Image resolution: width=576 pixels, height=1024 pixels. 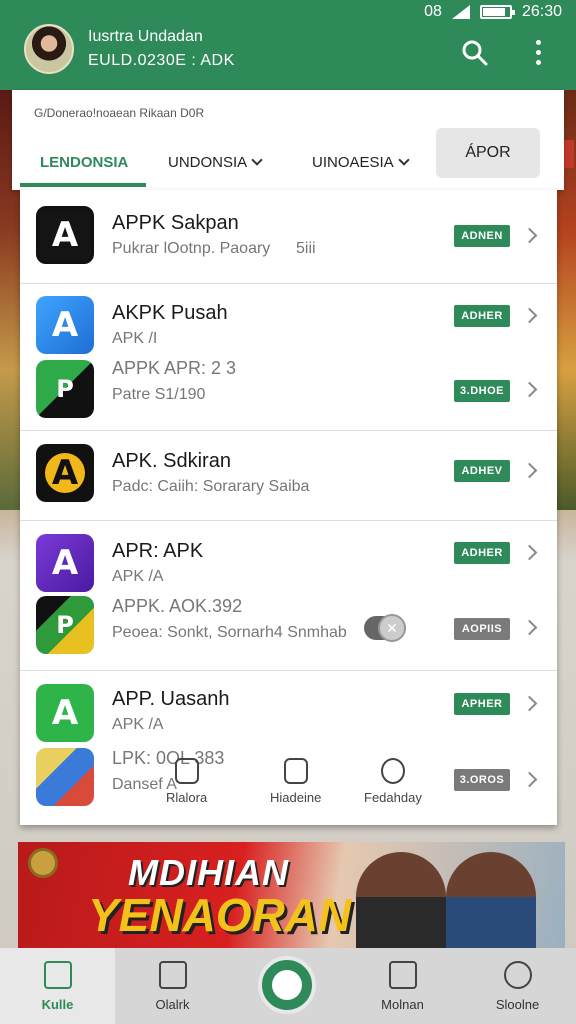 What do you see at coordinates (208, 162) in the screenshot?
I see `tab-label: UNDONSIA` at bounding box center [208, 162].